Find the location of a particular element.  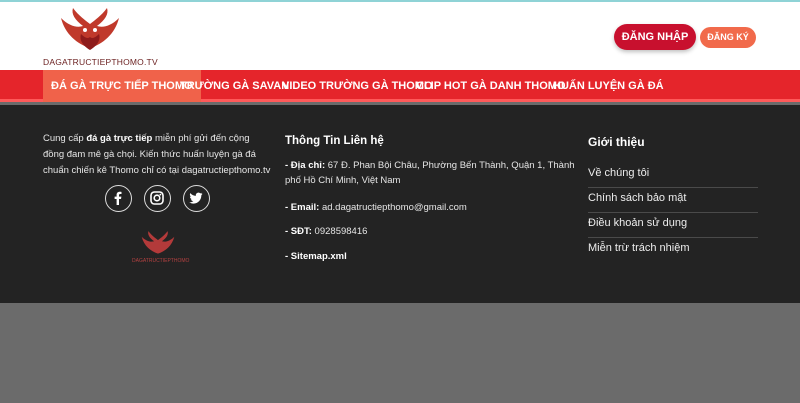

contact-title: Thông Tin Liên hệ is located at coordinates (334, 141).